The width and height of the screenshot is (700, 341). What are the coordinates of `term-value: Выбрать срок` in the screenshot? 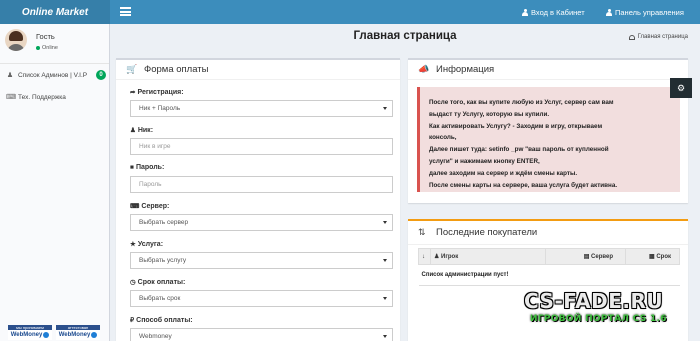 It's located at (160, 298).